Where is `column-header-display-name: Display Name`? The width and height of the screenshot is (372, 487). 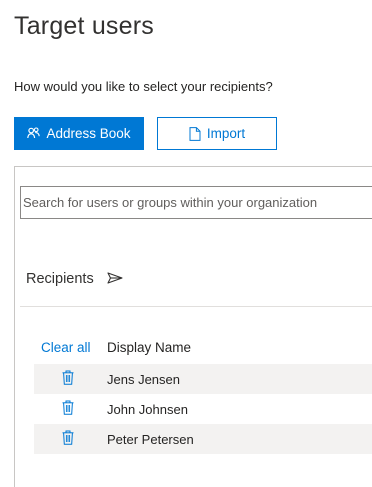 column-header-display-name: Display Name is located at coordinates (149, 347).